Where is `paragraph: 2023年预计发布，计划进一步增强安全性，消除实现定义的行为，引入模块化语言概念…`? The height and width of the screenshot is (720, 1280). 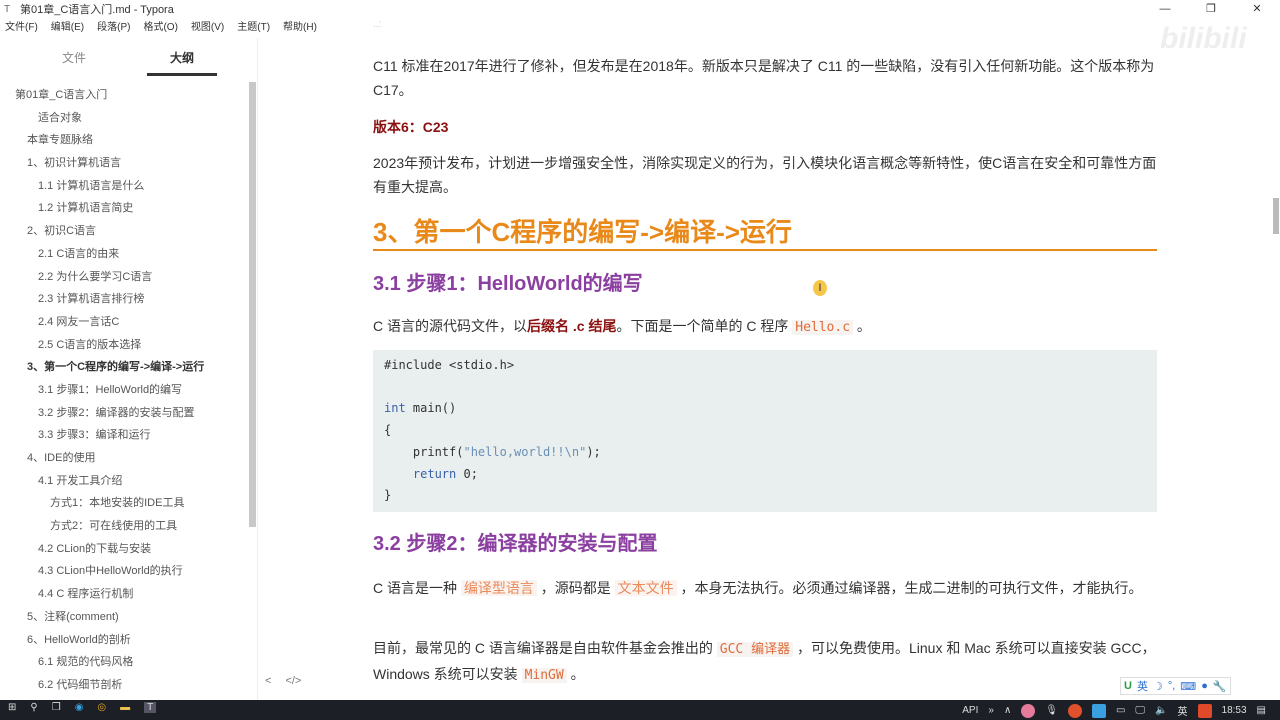
paragraph: 2023年预计发布，计划进一步增强安全性，消除实现定义的行为，引入模块化语言概念… is located at coordinates (765, 175).